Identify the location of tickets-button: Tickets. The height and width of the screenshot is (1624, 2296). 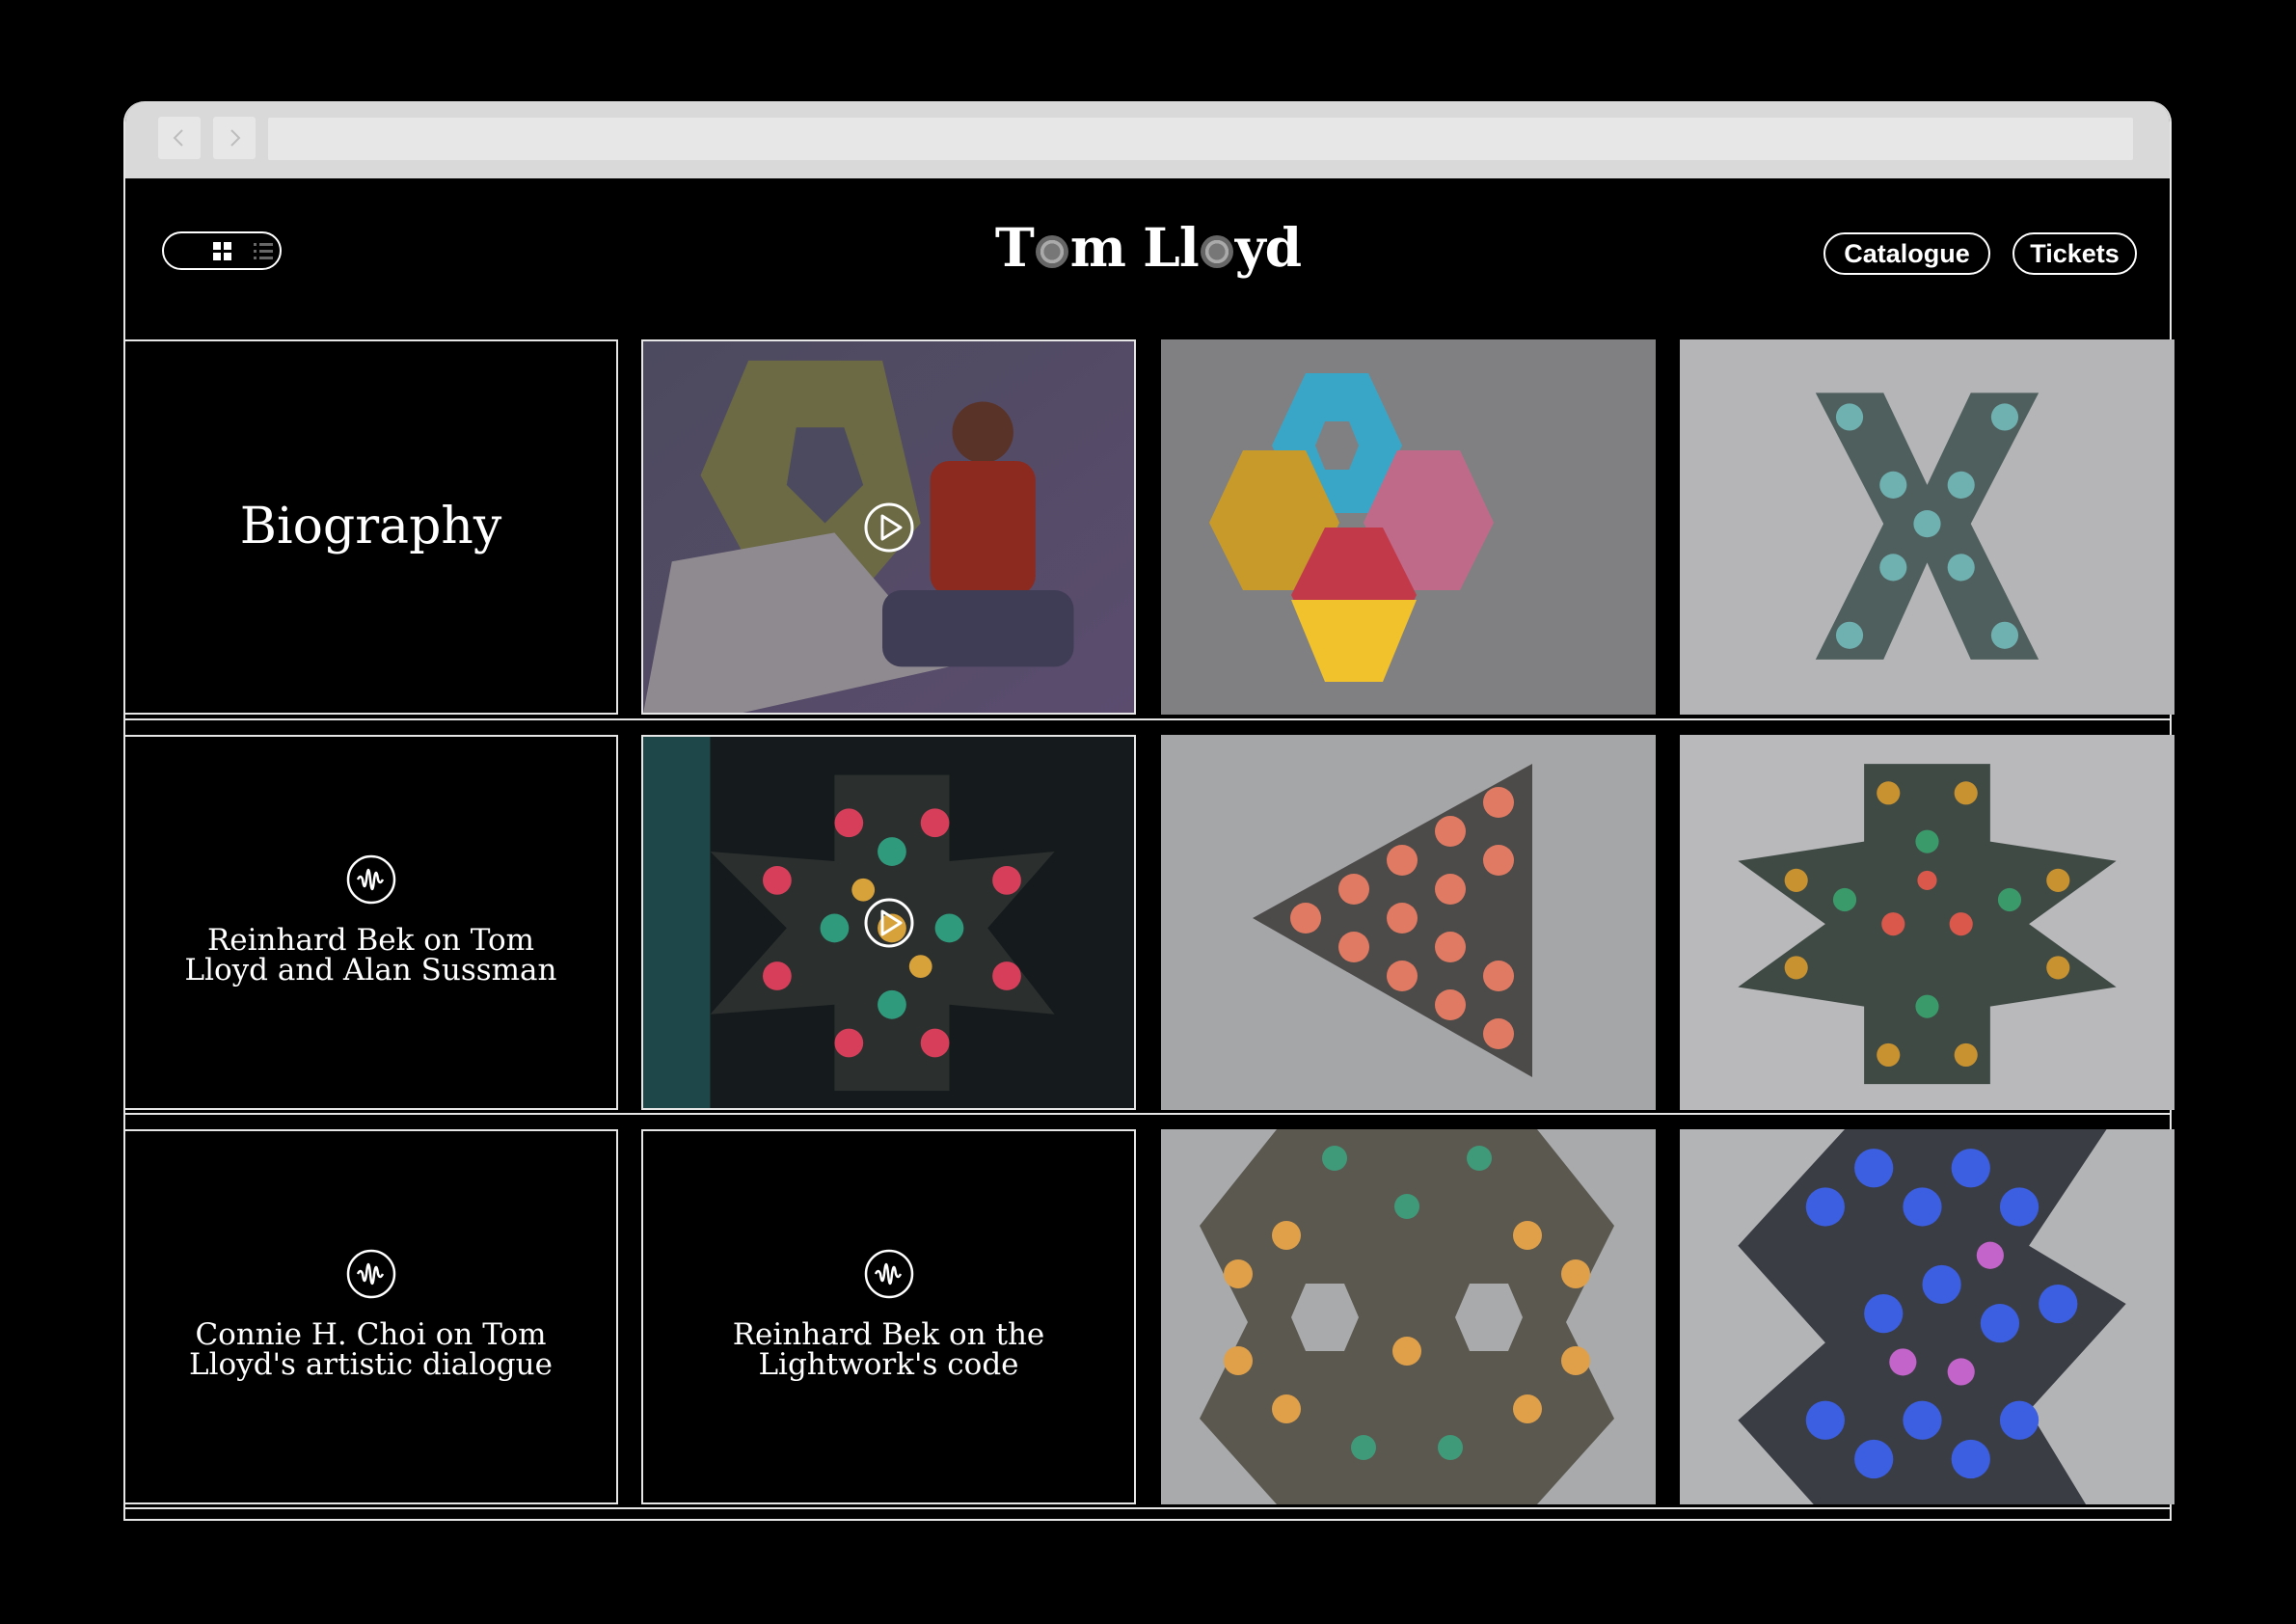
(2074, 253).